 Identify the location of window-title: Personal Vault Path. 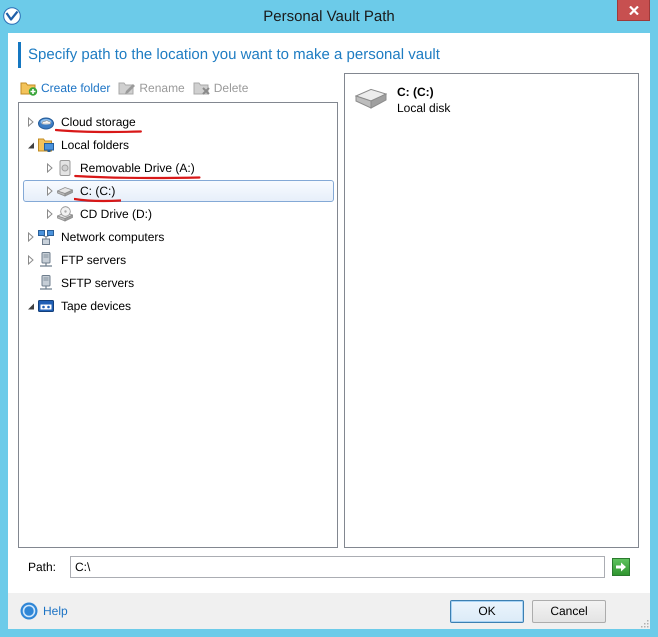
(329, 16).